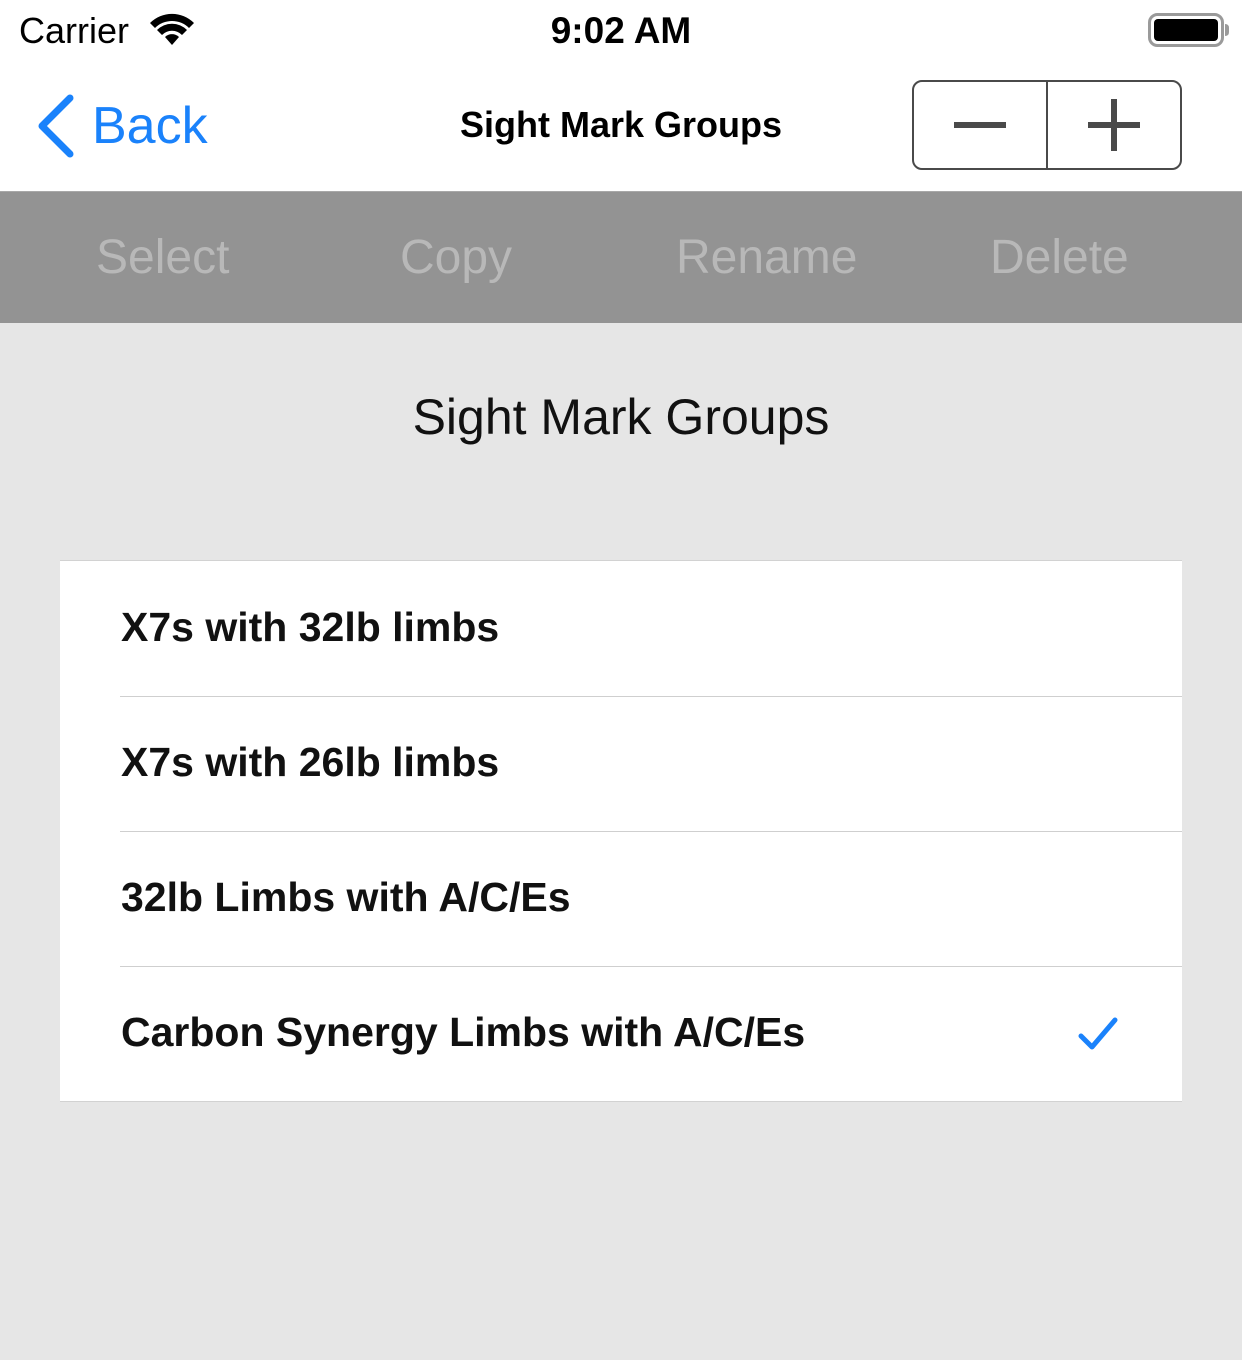 This screenshot has height=1360, width=1242. Describe the element at coordinates (56, 126) in the screenshot. I see `chevron-left-icon` at that location.